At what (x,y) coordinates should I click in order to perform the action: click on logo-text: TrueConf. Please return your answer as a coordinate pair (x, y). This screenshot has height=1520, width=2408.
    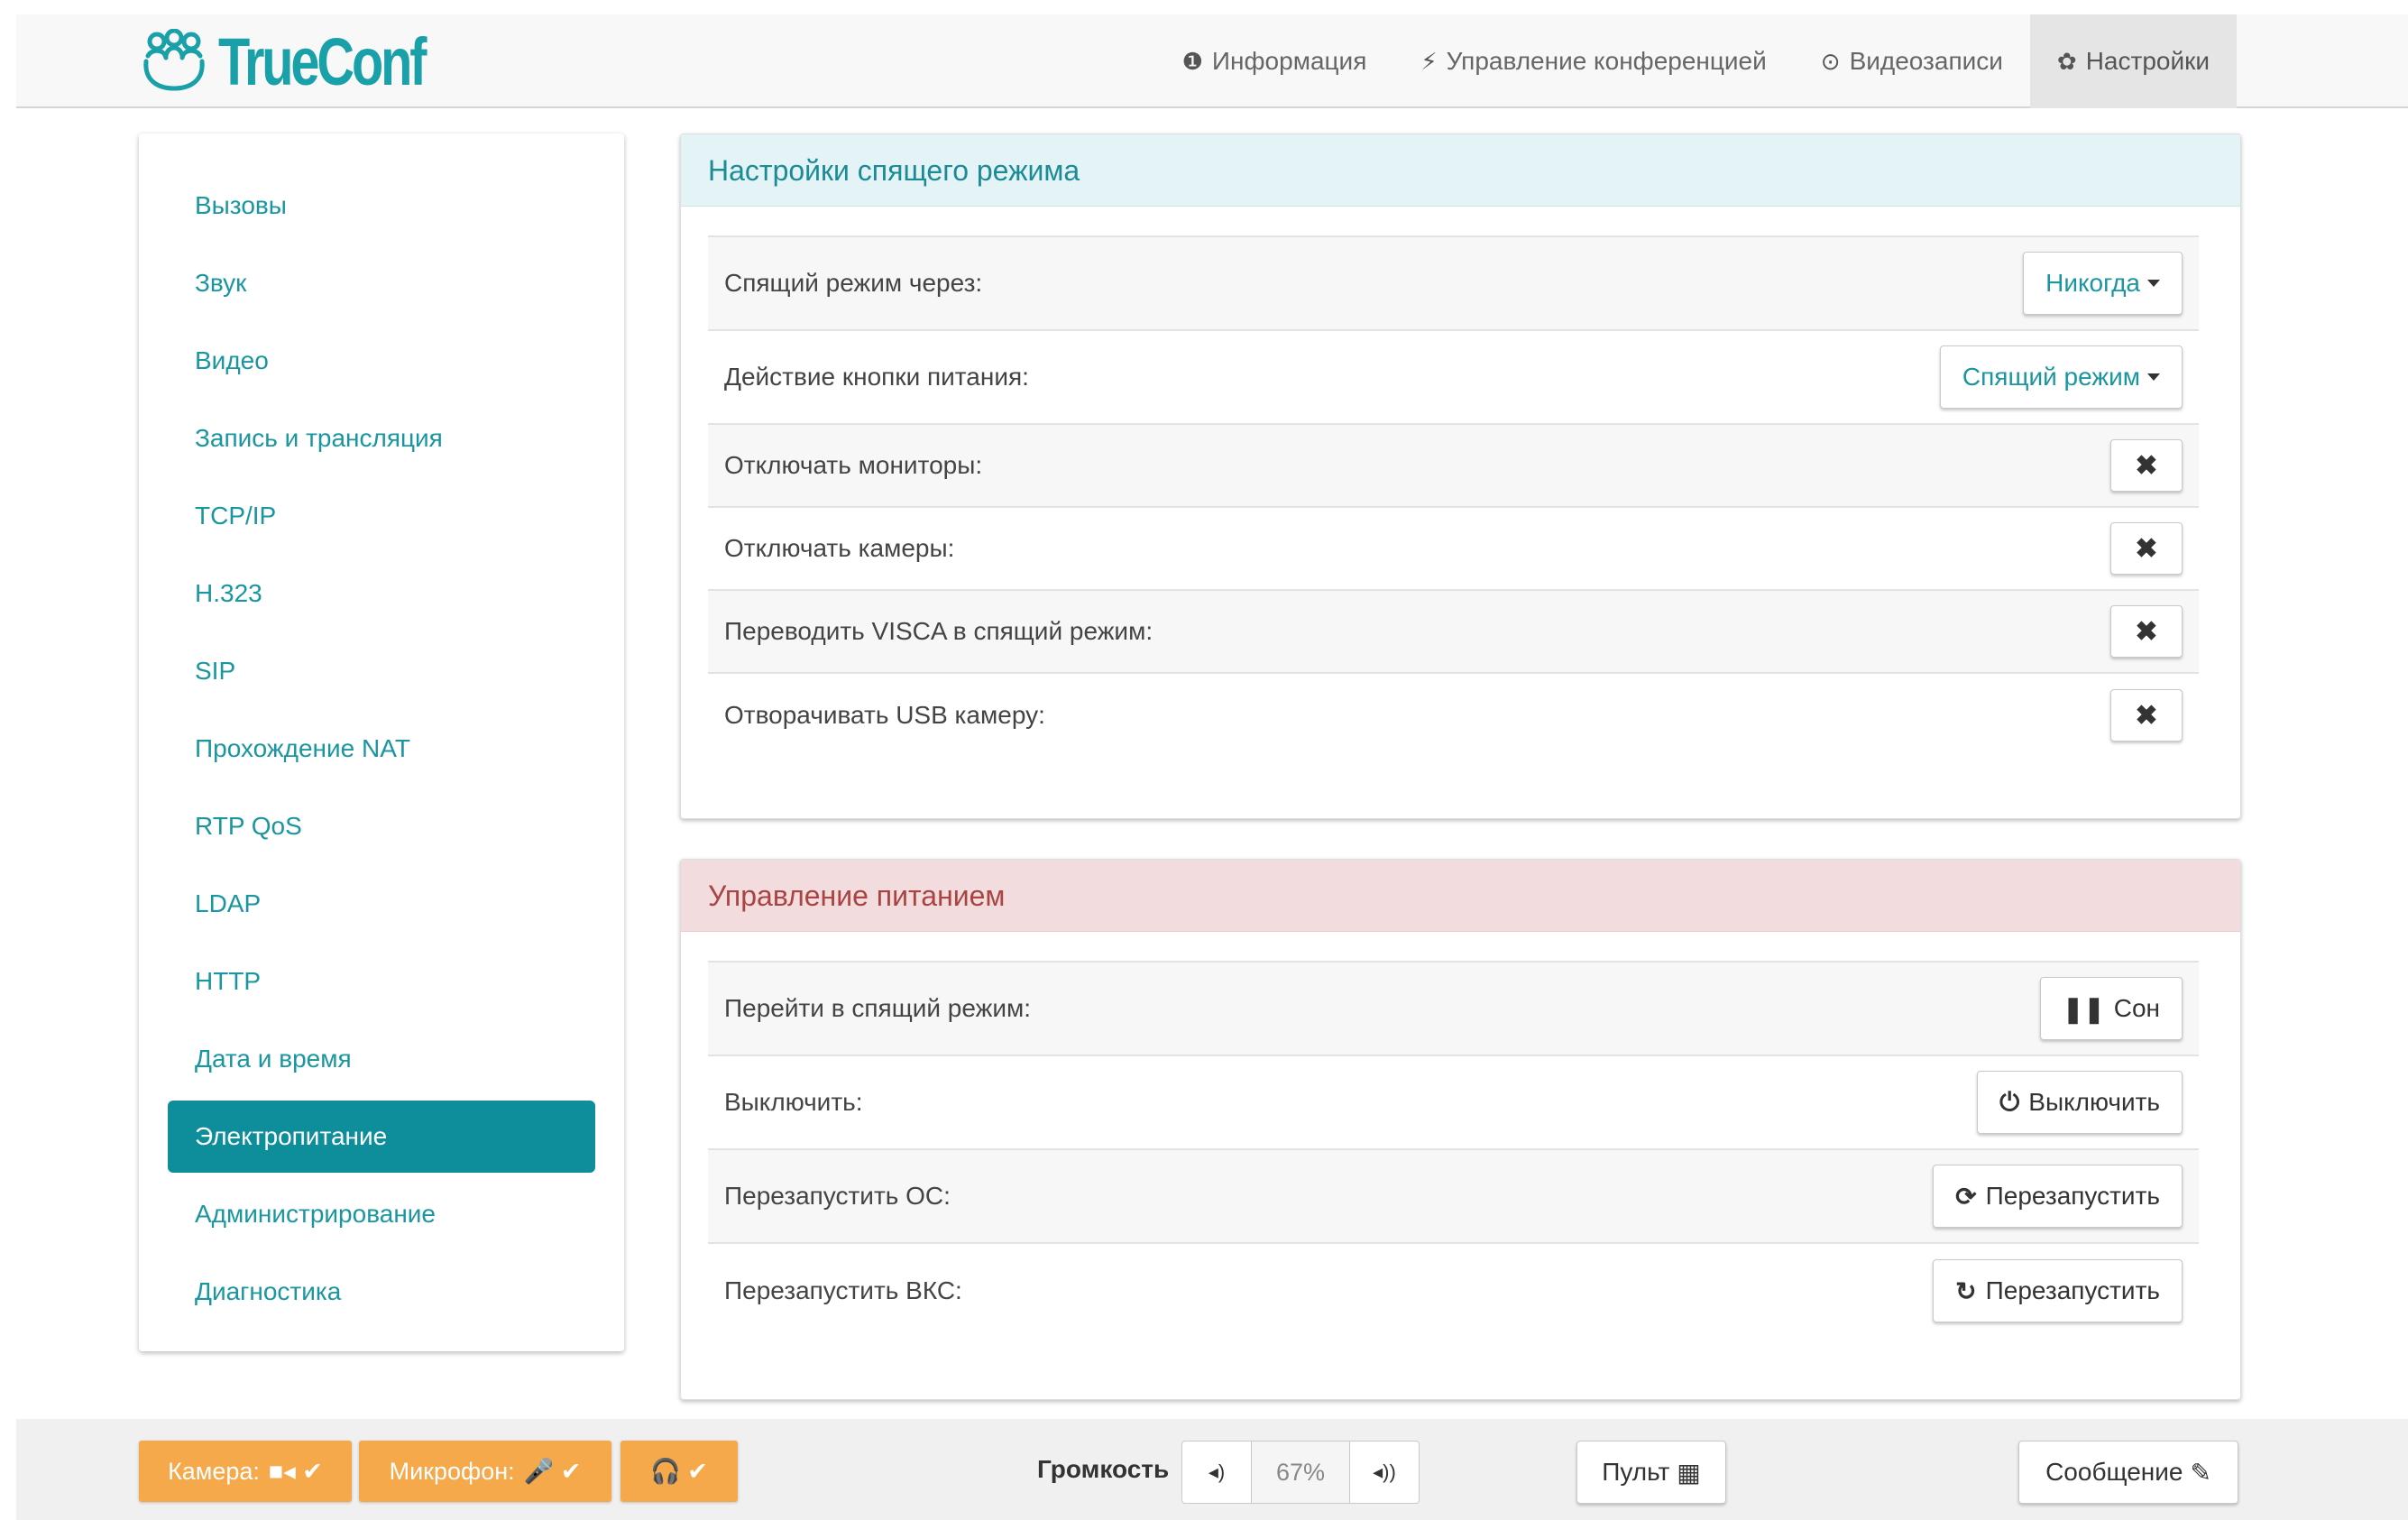
    Looking at the image, I should click on (322, 61).